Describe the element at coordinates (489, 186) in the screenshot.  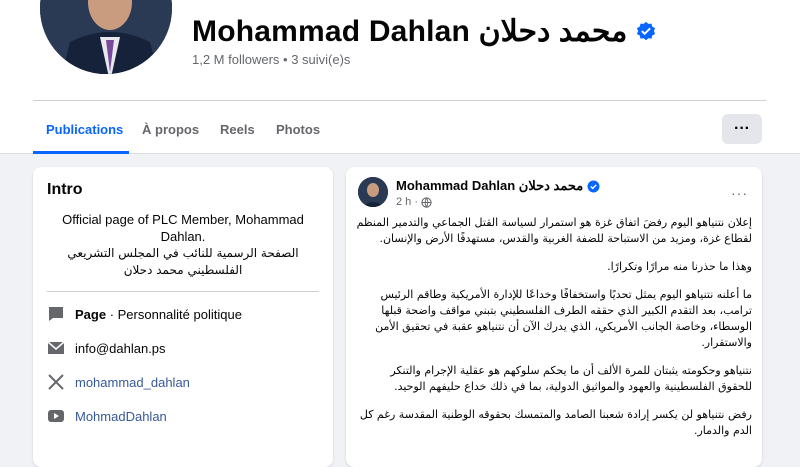
I see `post-author-name: Mohammad Dahlan محمد دحلان` at that location.